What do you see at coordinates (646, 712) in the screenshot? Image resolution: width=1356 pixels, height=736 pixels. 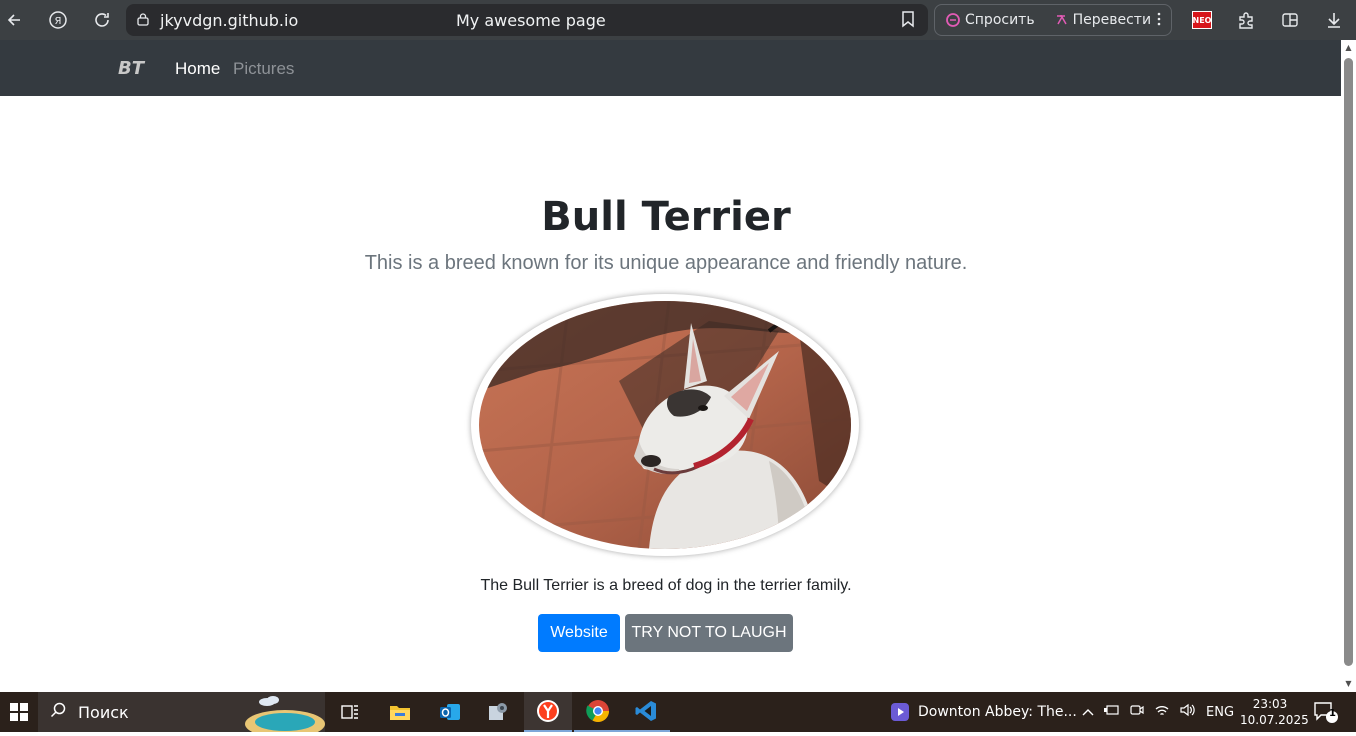 I see `vscode-icon` at bounding box center [646, 712].